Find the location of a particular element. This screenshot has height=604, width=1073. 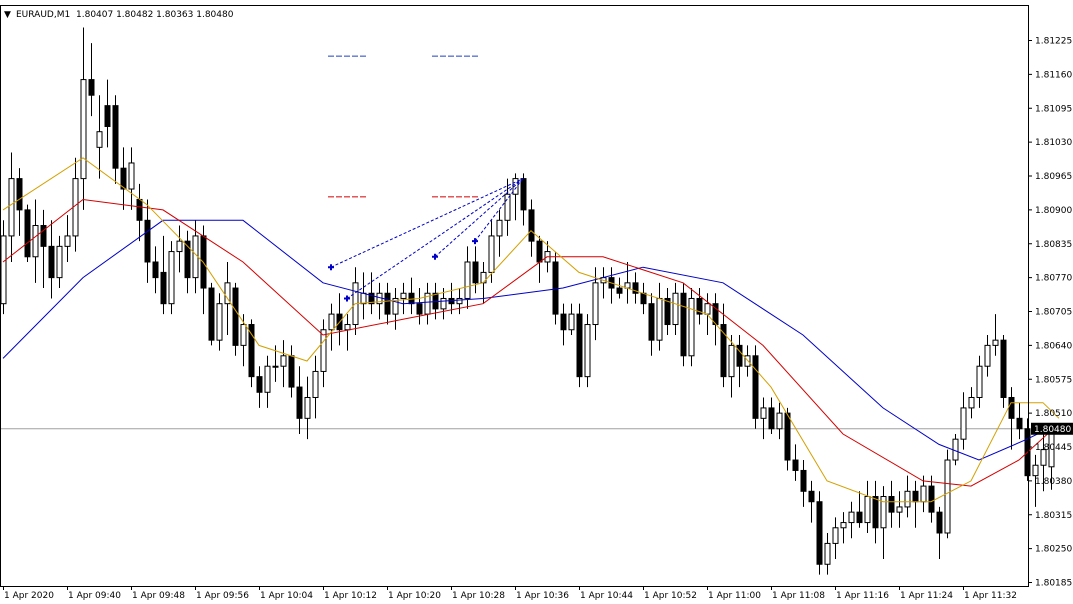

price-tick-label: 1.80965 is located at coordinates (1053, 177).